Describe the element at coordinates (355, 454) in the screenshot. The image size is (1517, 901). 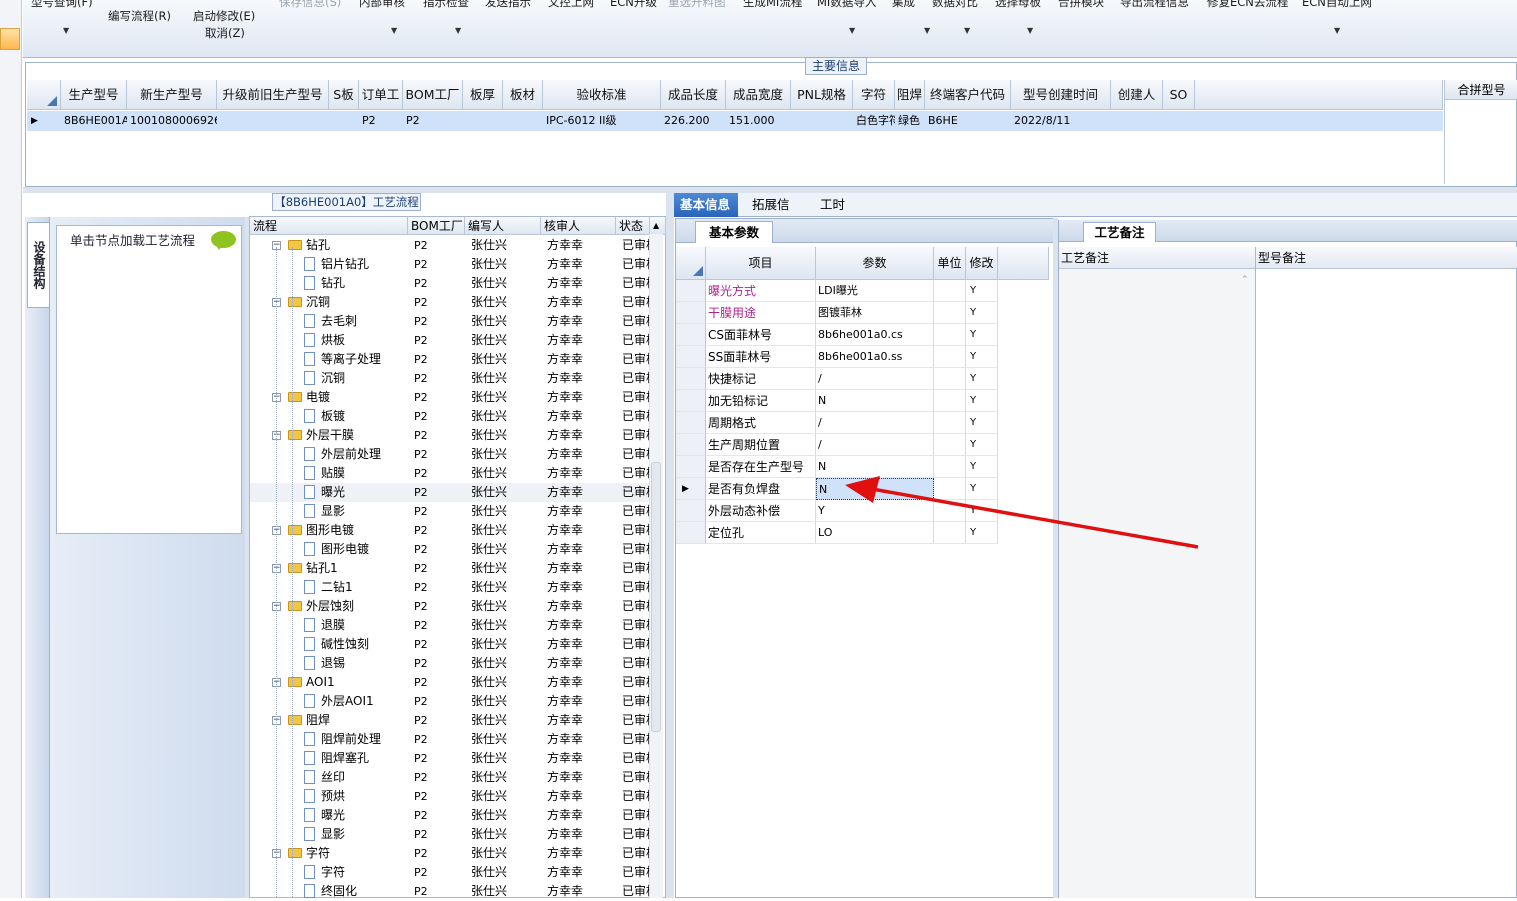
I see `tree-node: 外层前处理` at that location.